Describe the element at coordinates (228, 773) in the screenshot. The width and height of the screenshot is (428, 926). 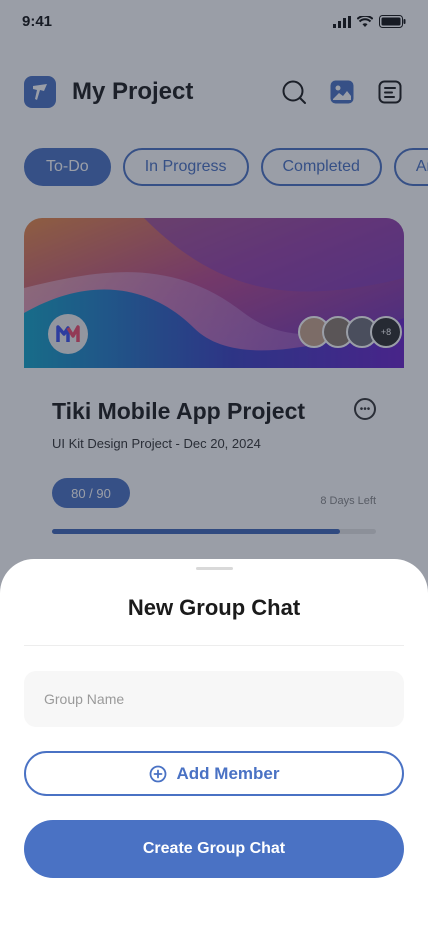
I see `add-member-label: Add Member` at that location.